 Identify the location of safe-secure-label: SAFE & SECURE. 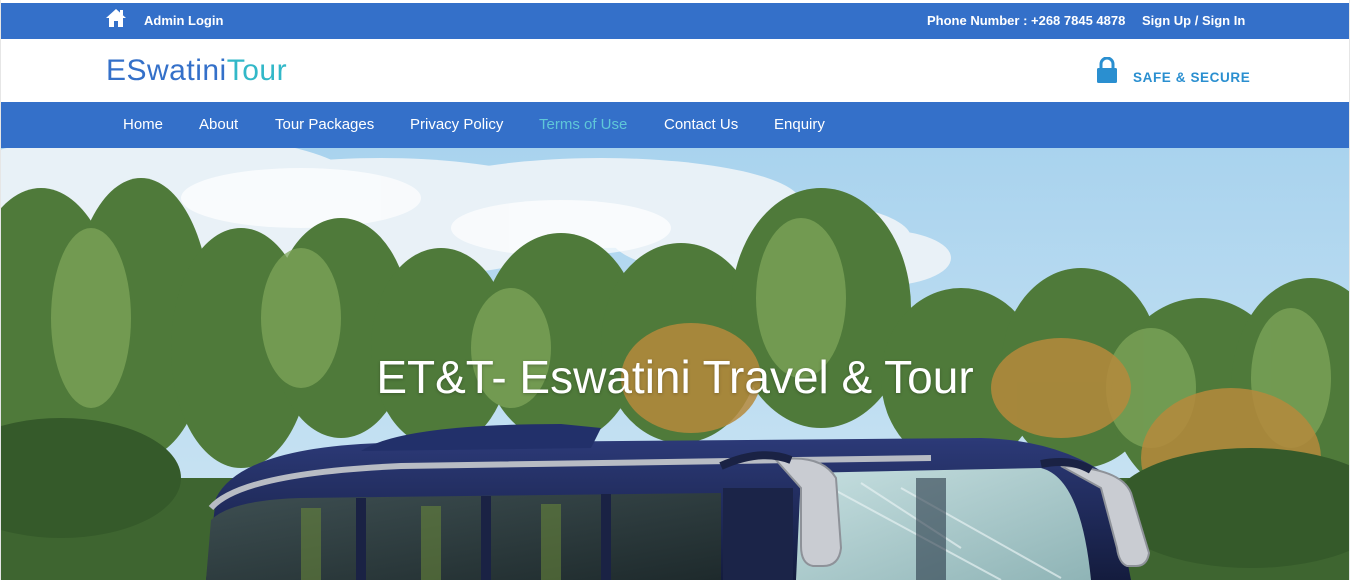
(1192, 77).